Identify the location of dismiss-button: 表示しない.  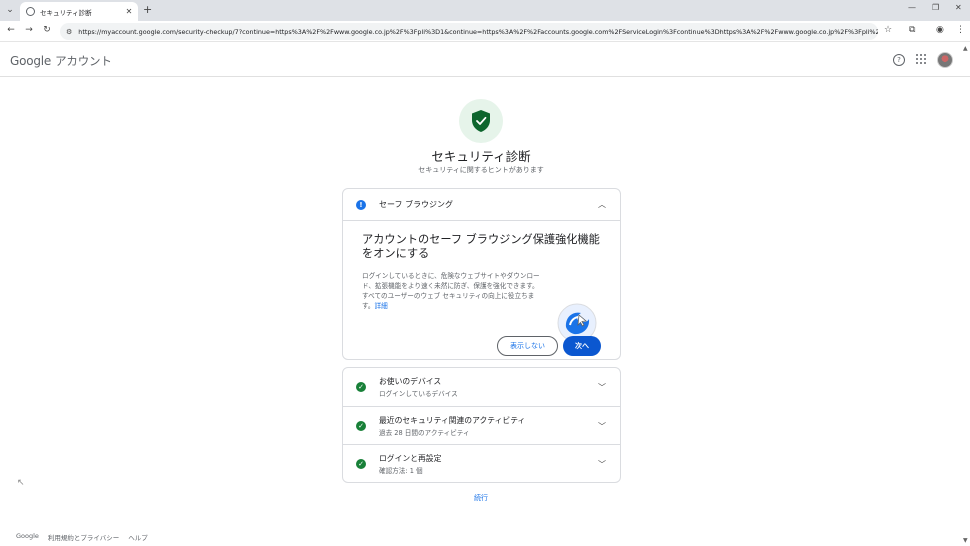
(527, 346).